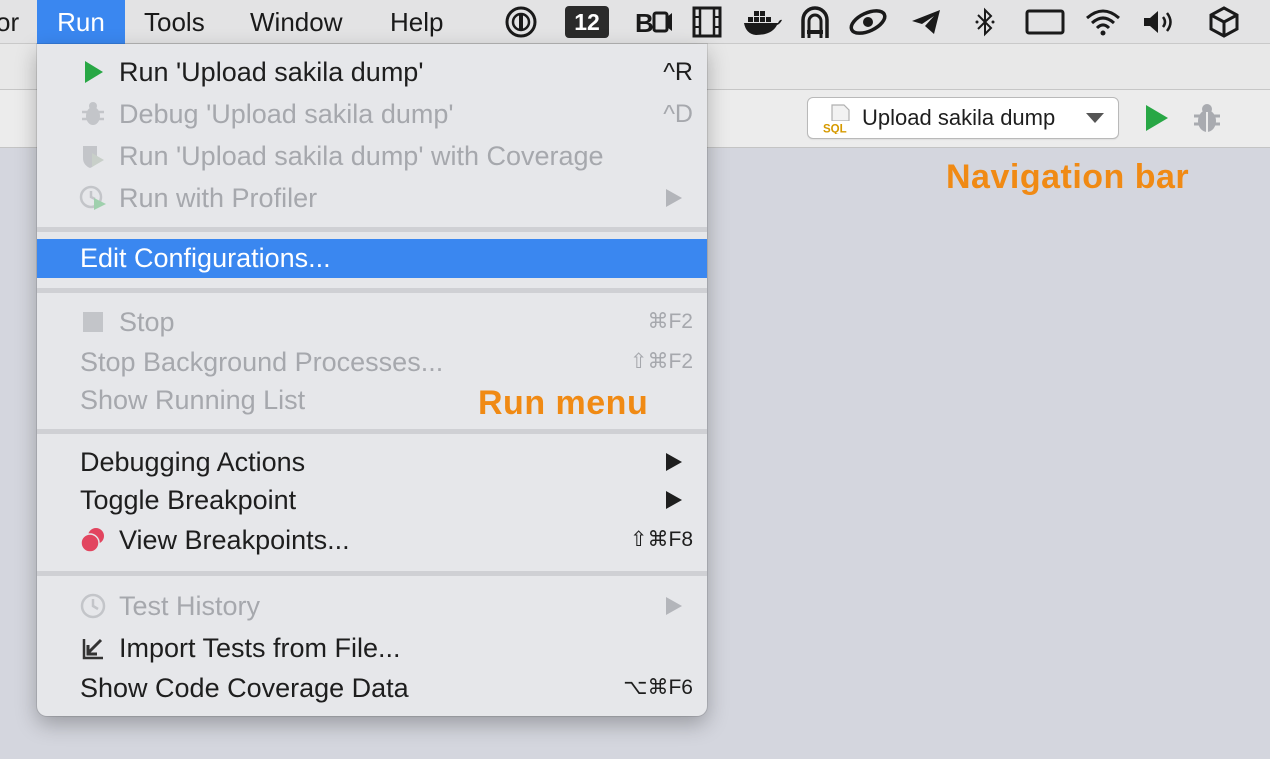  What do you see at coordinates (521, 22) in the screenshot?
I see `onepassword-icon` at bounding box center [521, 22].